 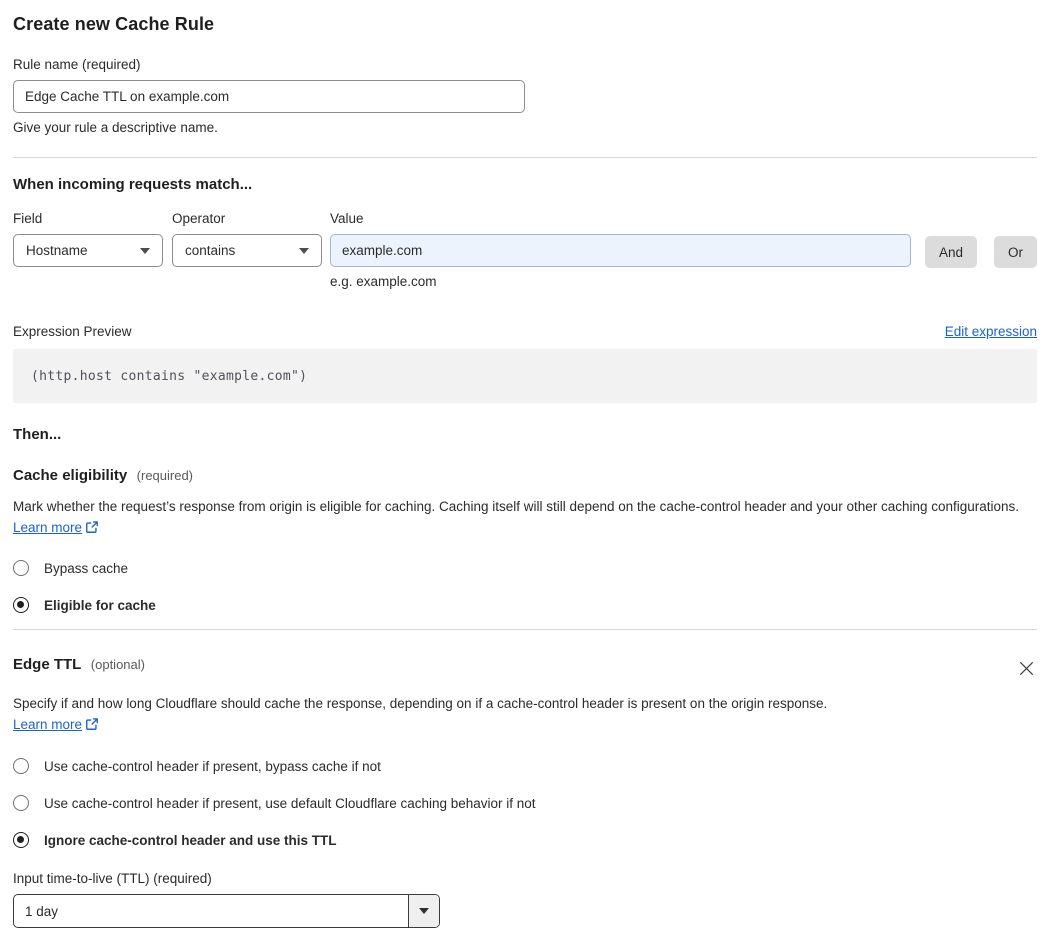 I want to click on cache-eligibility-qualifier: (required), so click(x=165, y=475).